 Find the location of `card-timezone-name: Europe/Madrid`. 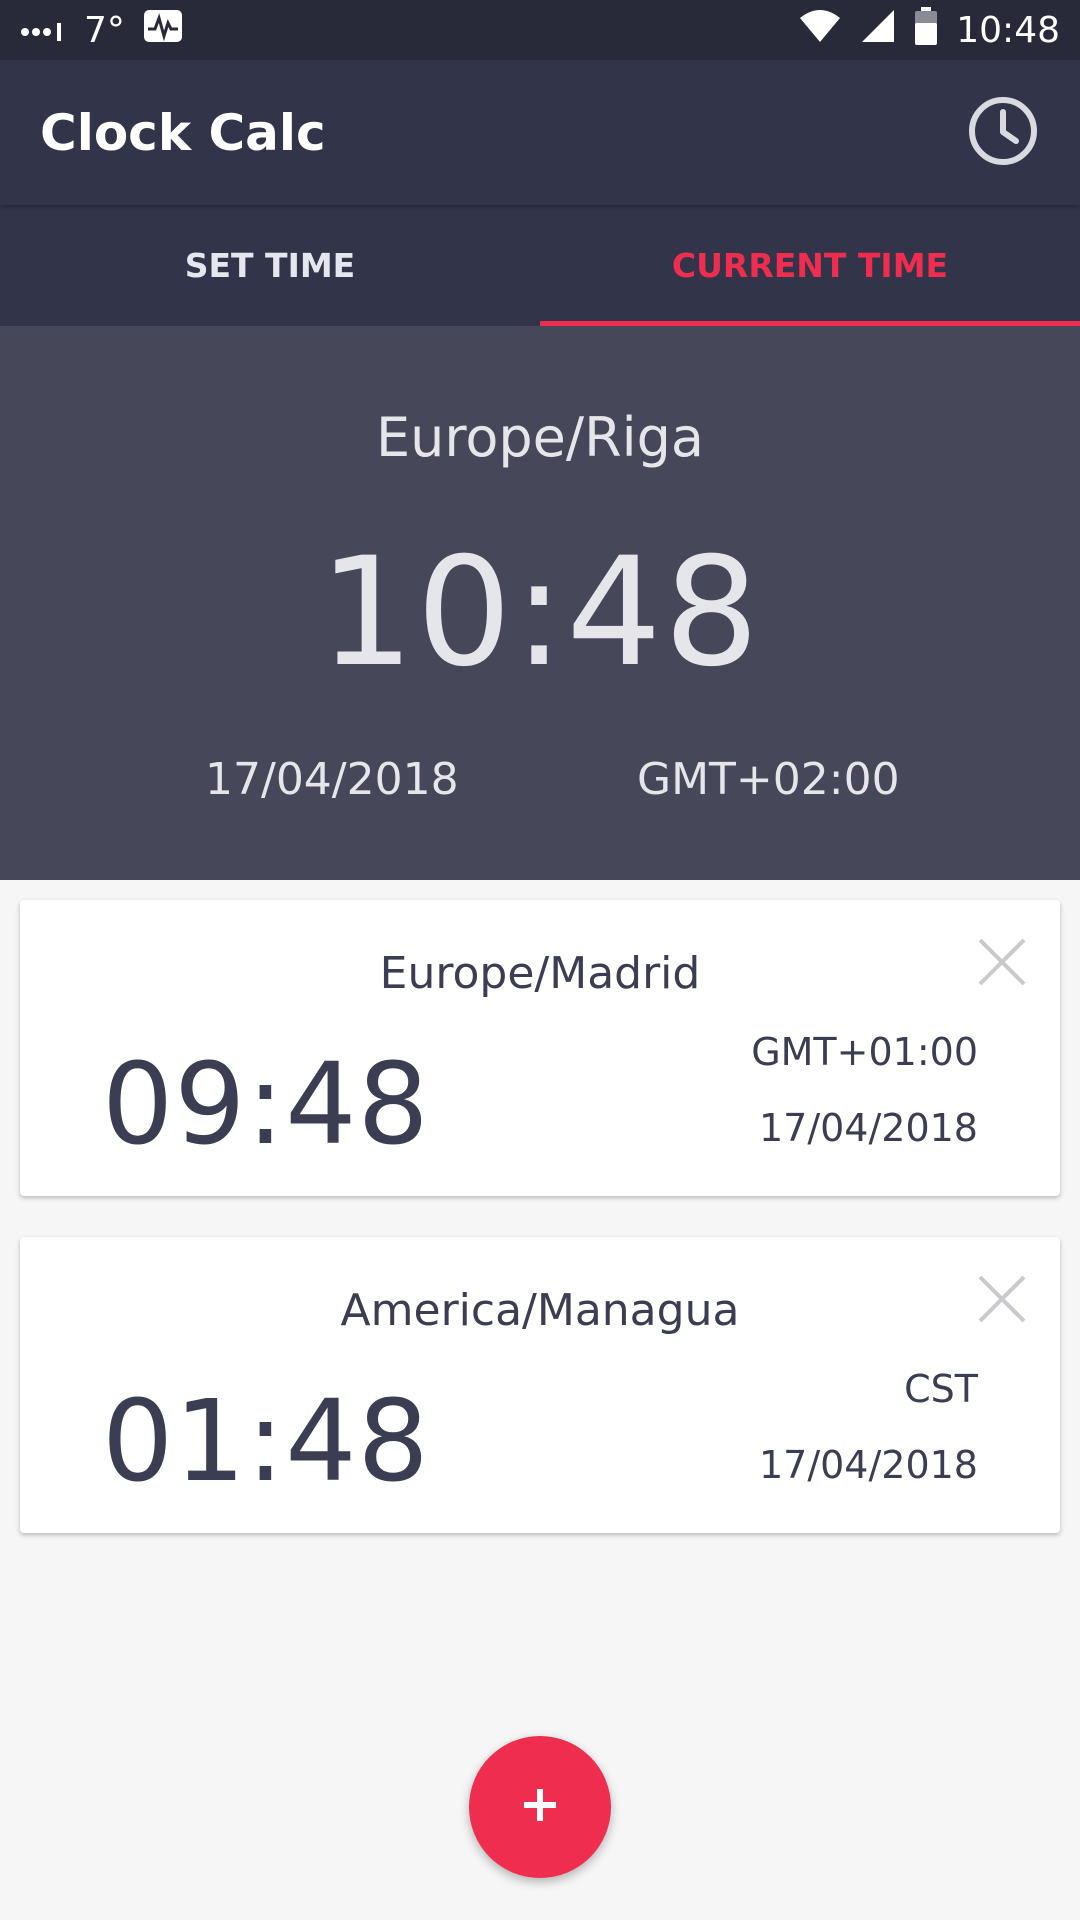

card-timezone-name: Europe/Madrid is located at coordinates (540, 973).